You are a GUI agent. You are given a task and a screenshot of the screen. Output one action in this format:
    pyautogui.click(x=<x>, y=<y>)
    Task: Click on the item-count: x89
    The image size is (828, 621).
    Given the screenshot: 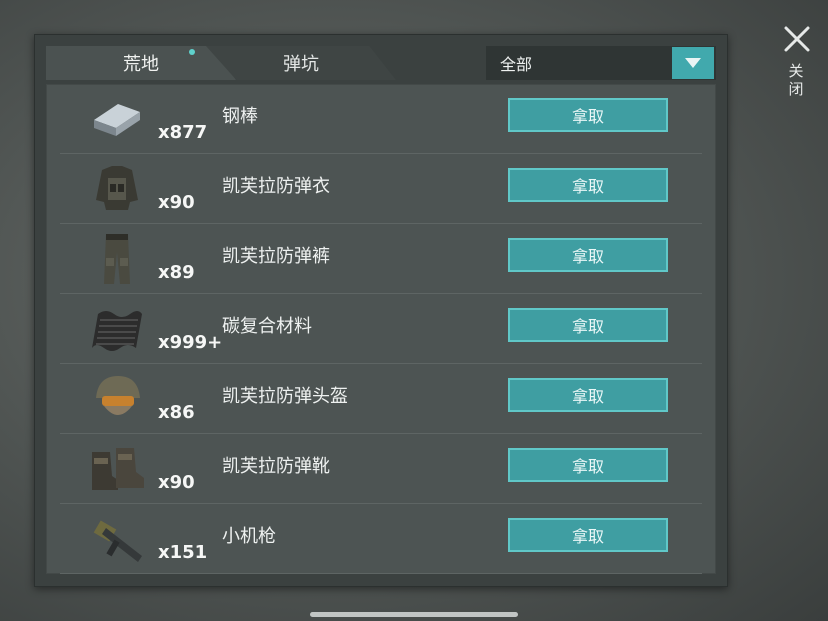 What is the action you would take?
    pyautogui.click(x=176, y=272)
    